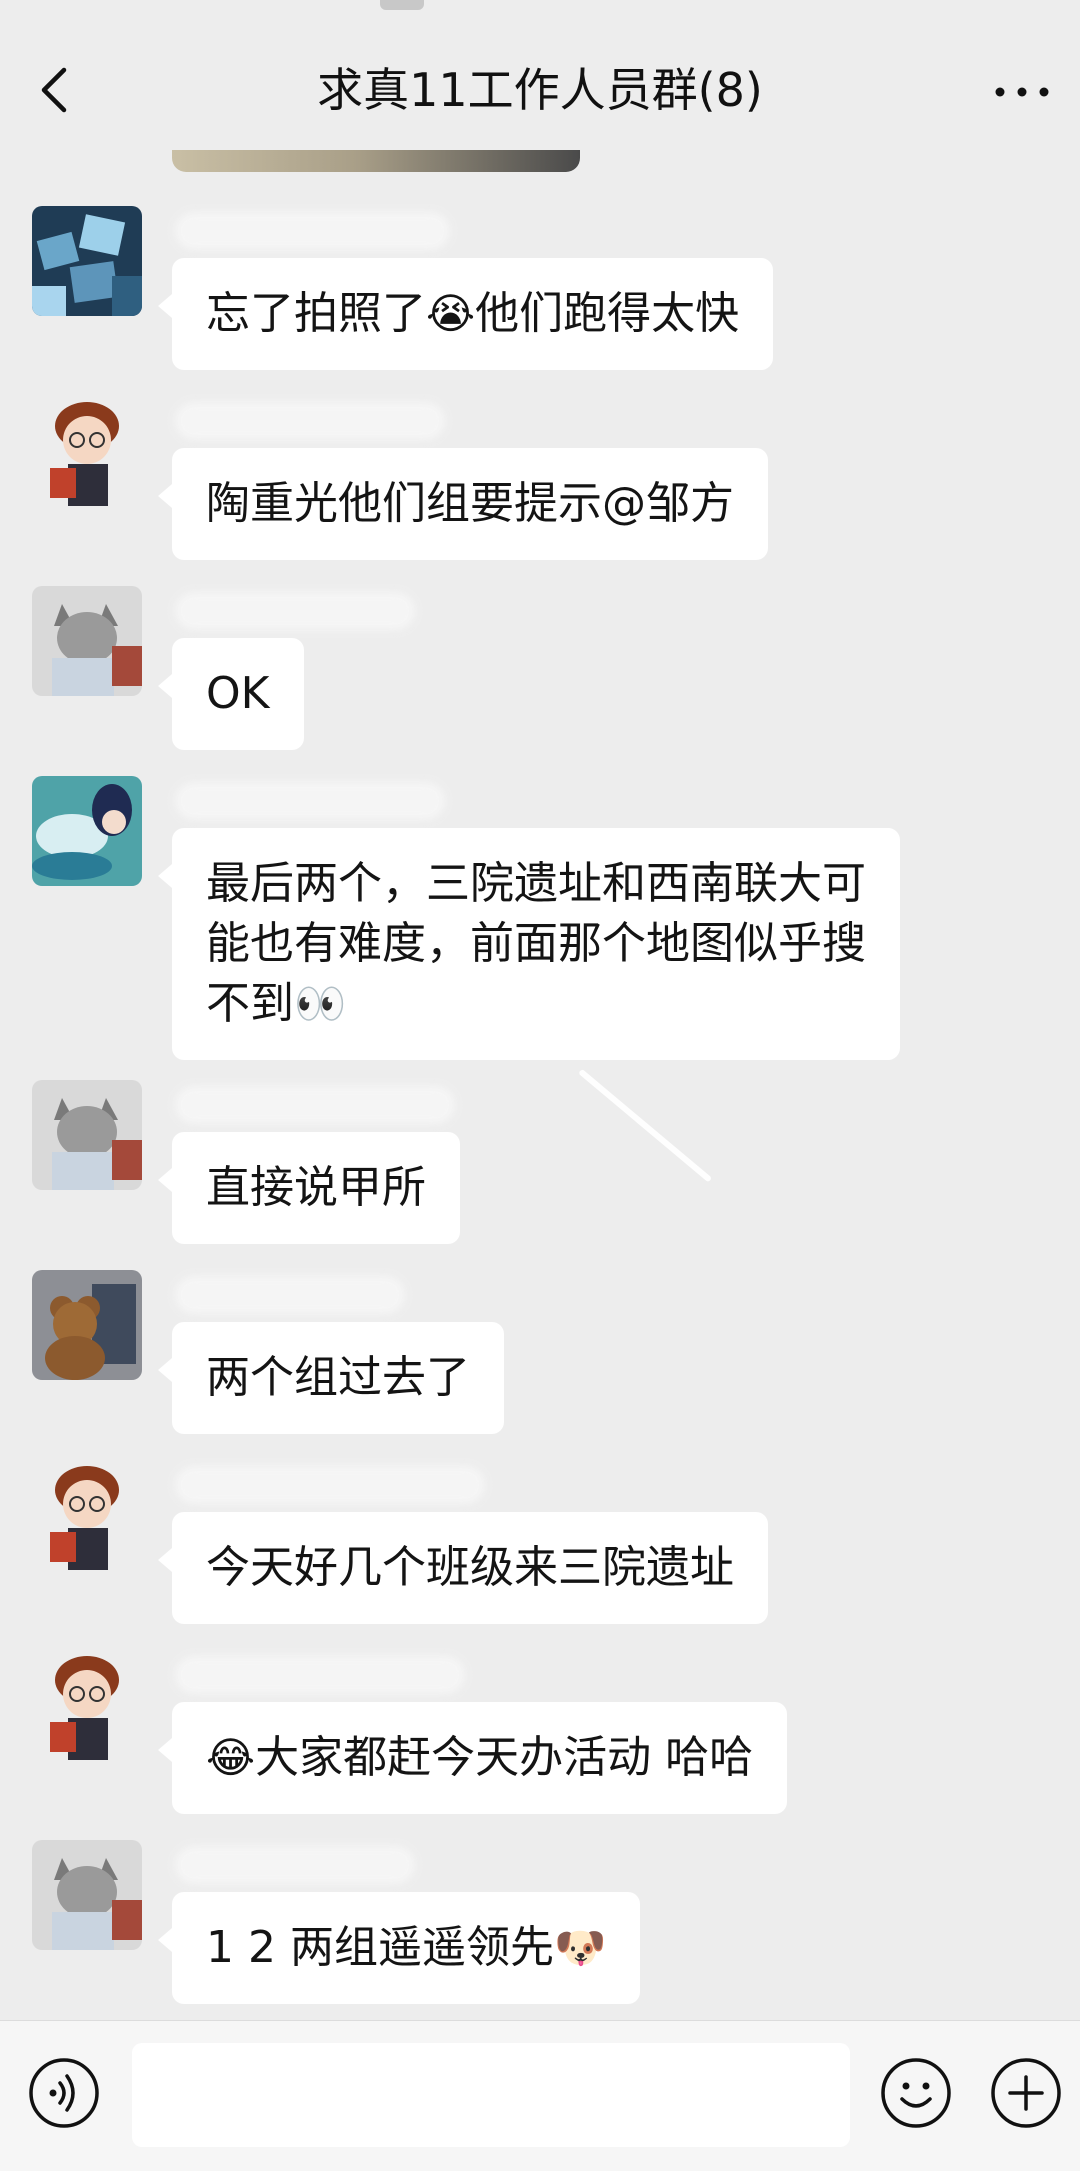 The height and width of the screenshot is (2171, 1080). What do you see at coordinates (645, 1125) in the screenshot?
I see `screen-scratch-mark` at bounding box center [645, 1125].